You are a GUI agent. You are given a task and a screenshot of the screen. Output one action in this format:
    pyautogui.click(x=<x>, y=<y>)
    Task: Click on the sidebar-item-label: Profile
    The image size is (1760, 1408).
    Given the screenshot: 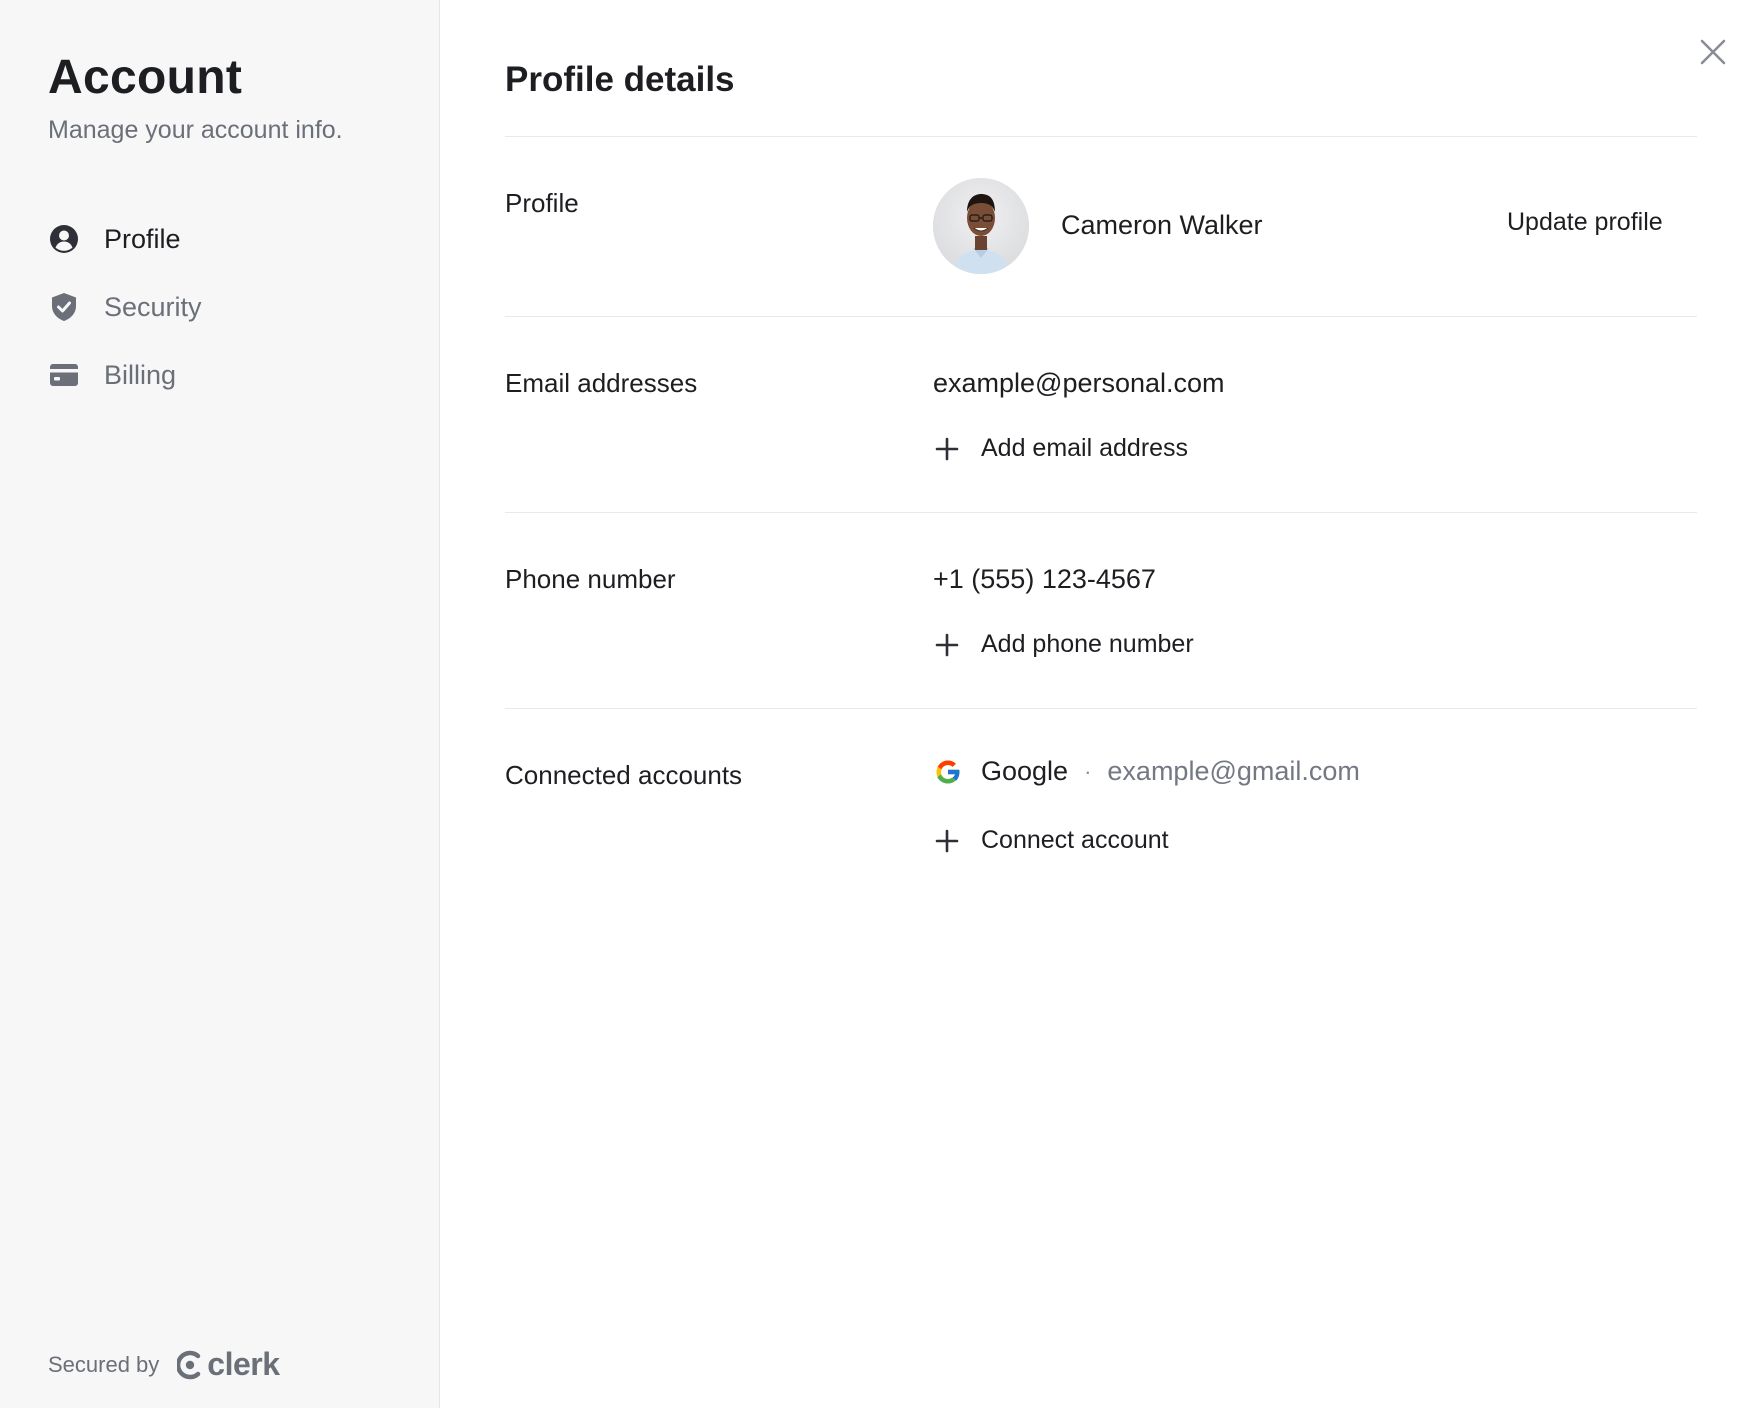 What is the action you would take?
    pyautogui.click(x=142, y=238)
    